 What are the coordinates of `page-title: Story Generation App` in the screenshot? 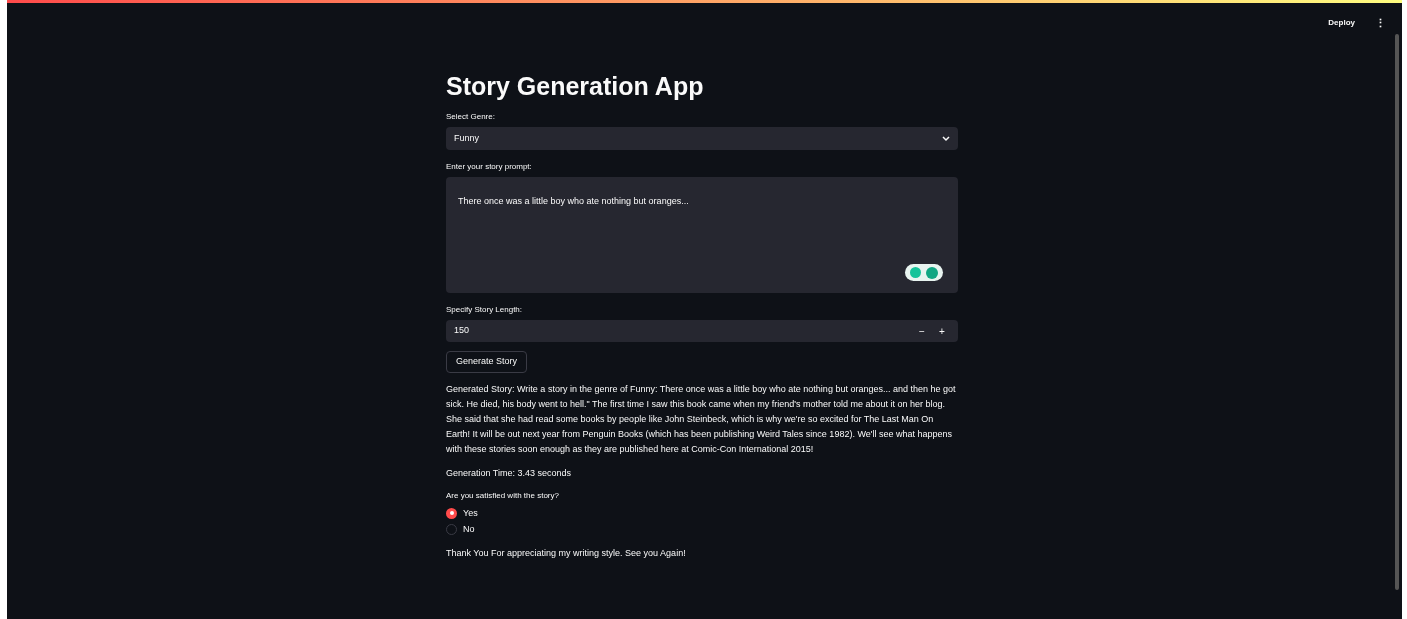 It's located at (575, 86).